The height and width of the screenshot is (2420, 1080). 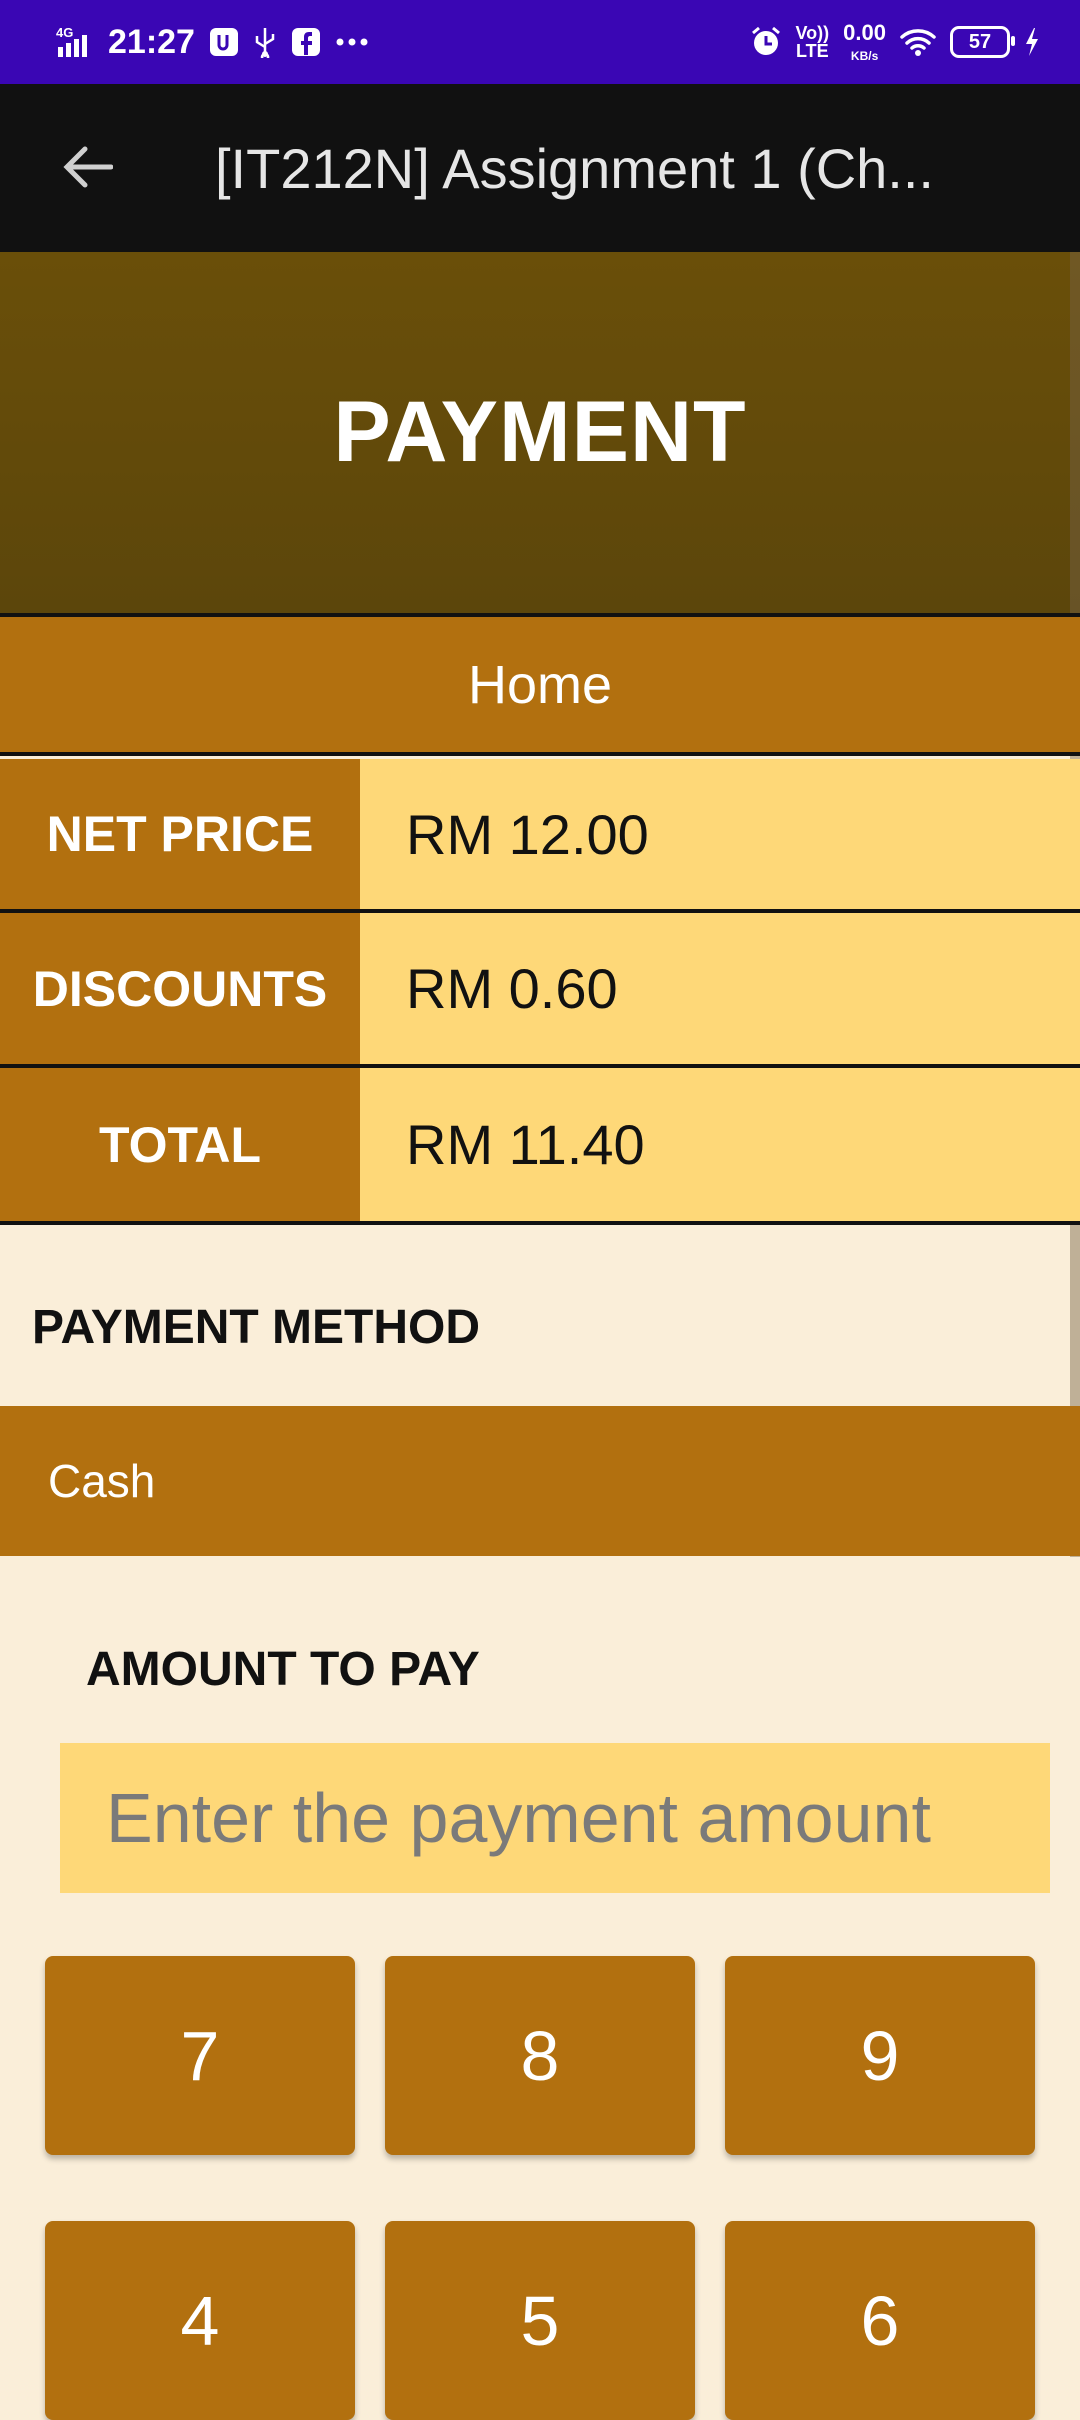 I want to click on network-speed: 0.00 KB/s, so click(x=864, y=41).